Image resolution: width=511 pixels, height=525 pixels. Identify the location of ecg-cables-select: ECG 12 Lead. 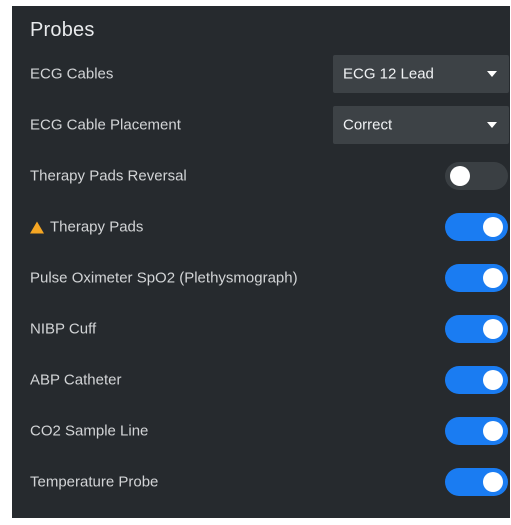
(421, 74).